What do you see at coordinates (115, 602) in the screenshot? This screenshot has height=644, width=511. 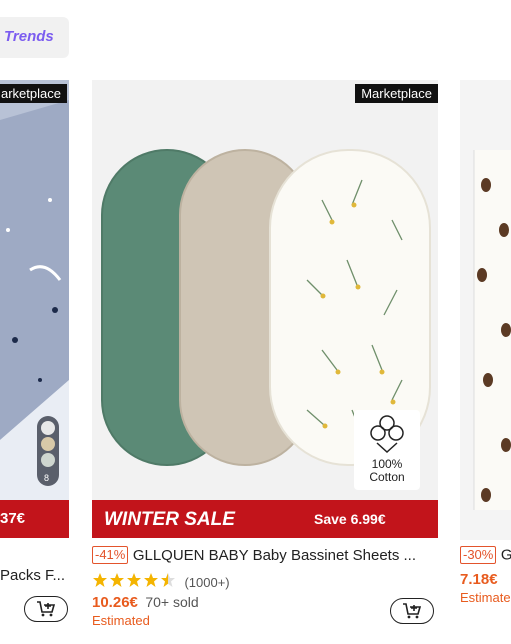 I see `current-price: 10.26€` at bounding box center [115, 602].